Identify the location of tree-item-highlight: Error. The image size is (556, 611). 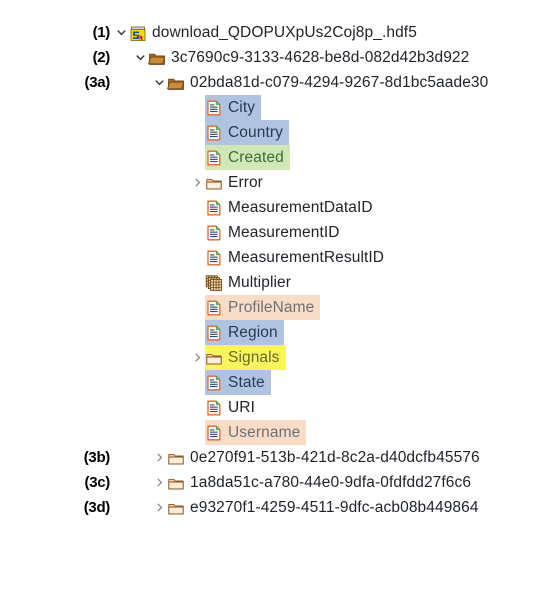
(237, 182).